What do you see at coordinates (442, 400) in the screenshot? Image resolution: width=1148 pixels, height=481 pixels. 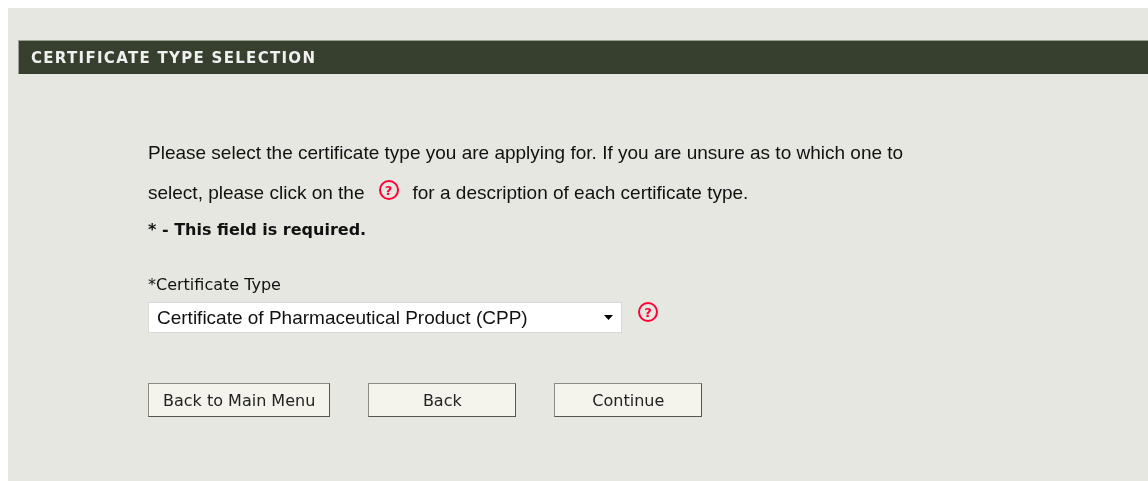 I see `form-button: Back` at bounding box center [442, 400].